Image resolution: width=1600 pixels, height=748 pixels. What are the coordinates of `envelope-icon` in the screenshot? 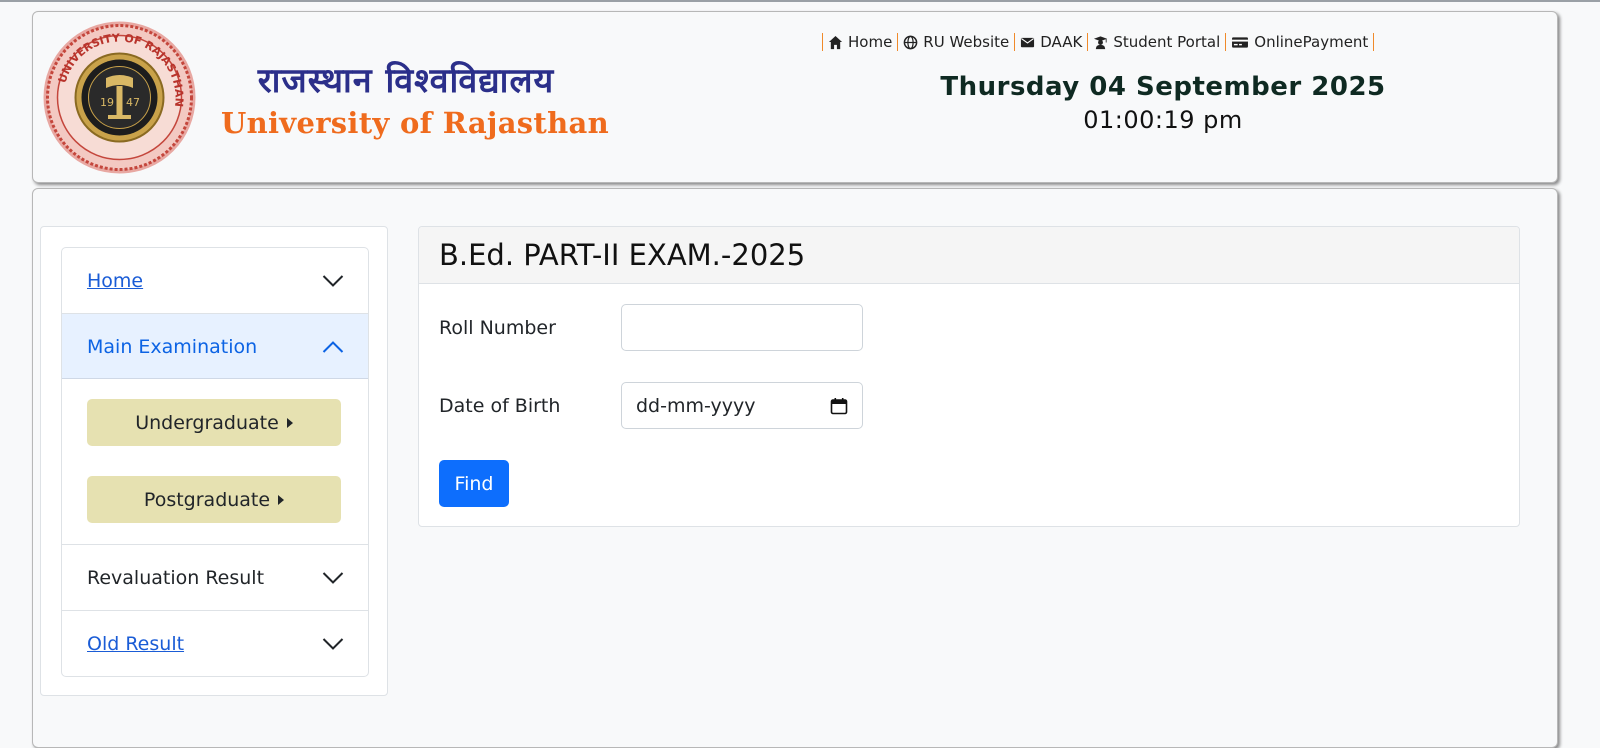 It's located at (1028, 42).